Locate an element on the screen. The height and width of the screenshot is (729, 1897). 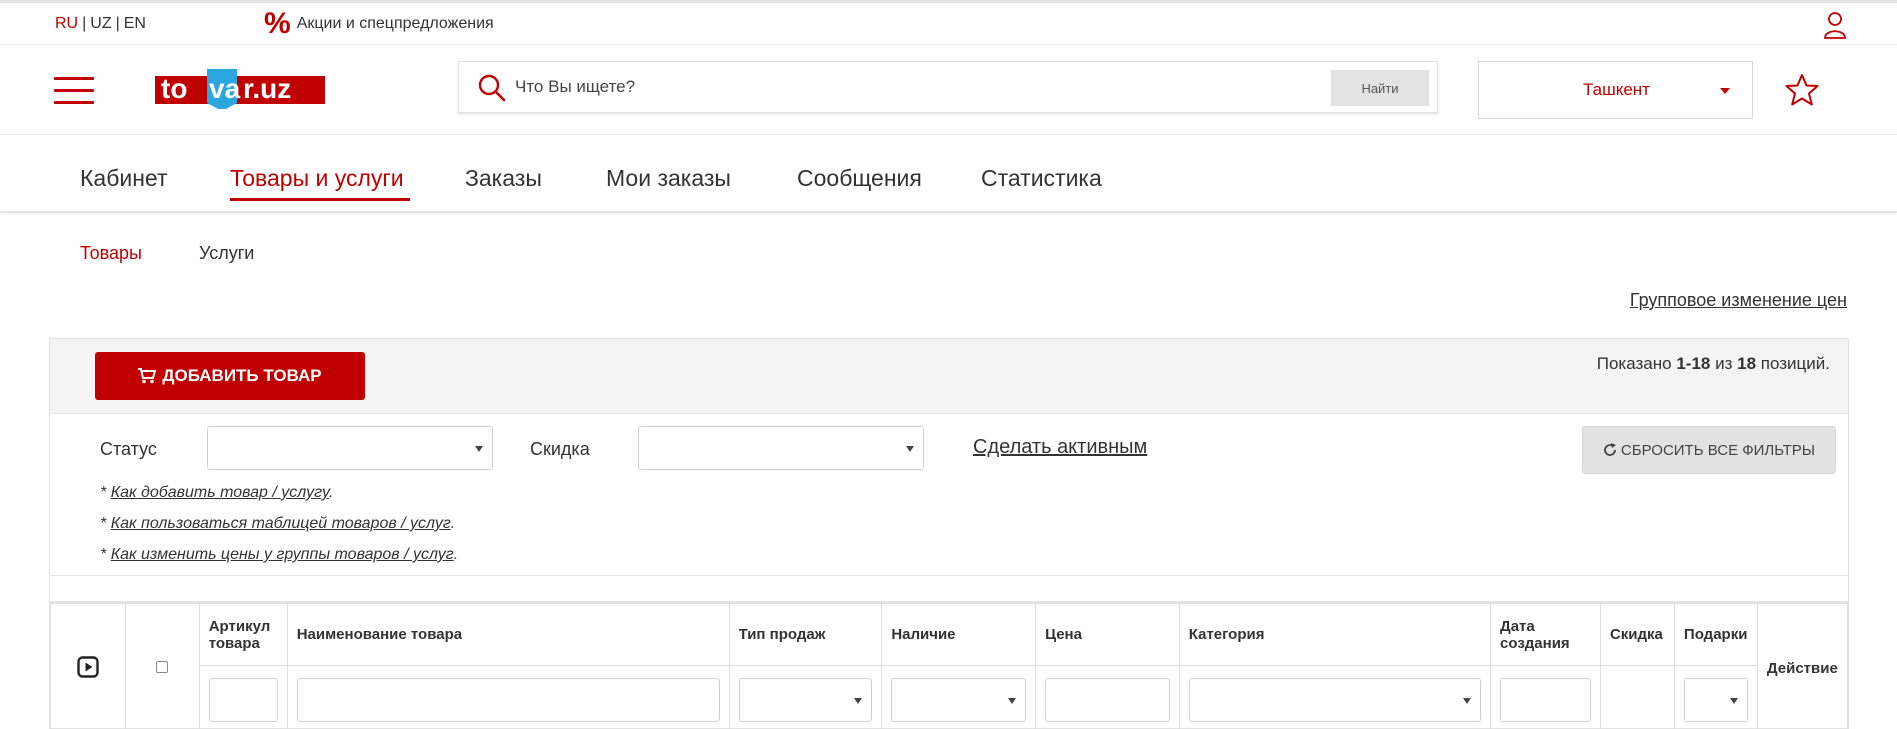
promo-label: Акции и спецпредложения is located at coordinates (395, 23).